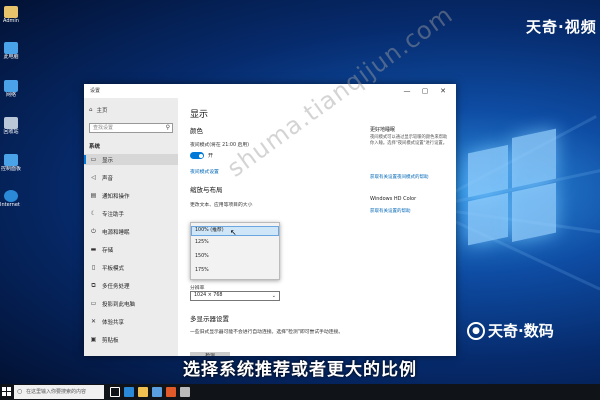 The height and width of the screenshot is (400, 600). What do you see at coordinates (7, 392) in the screenshot?
I see `start-button` at bounding box center [7, 392].